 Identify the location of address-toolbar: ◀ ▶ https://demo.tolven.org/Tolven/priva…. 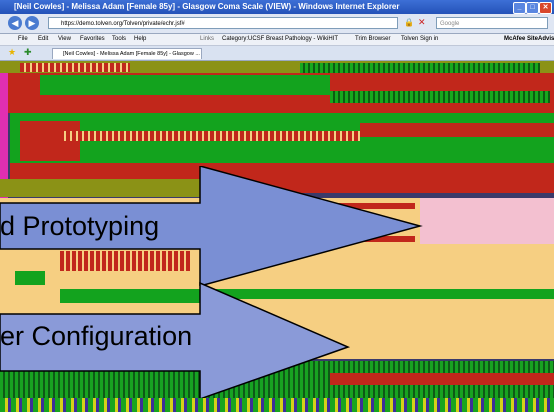
(277, 24).